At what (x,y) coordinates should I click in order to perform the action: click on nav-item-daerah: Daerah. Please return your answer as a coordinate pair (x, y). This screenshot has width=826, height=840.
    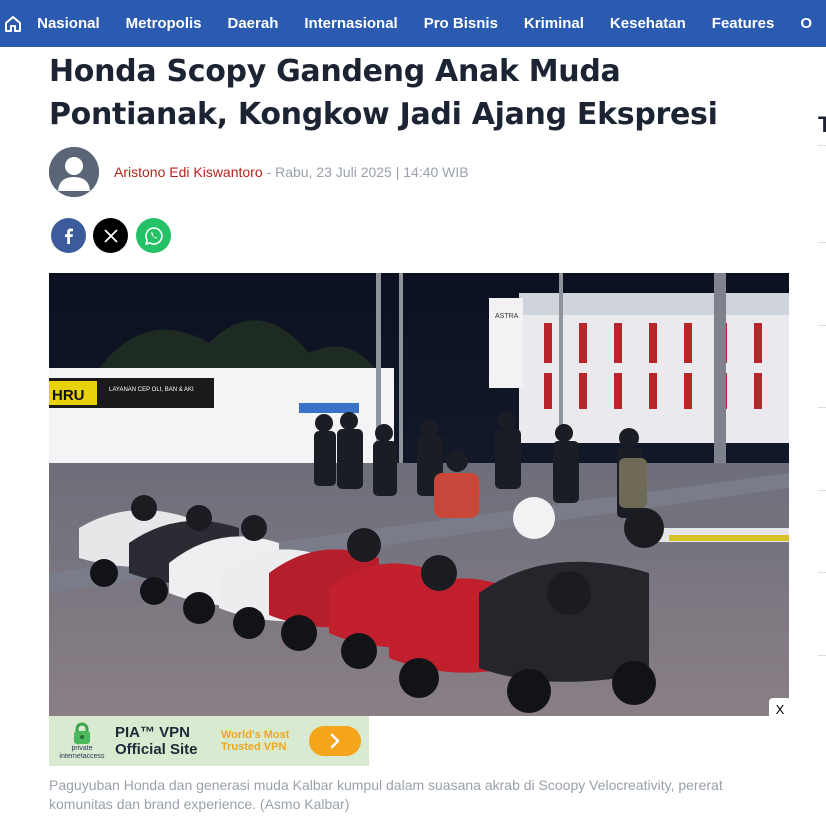
    Looking at the image, I should click on (253, 23).